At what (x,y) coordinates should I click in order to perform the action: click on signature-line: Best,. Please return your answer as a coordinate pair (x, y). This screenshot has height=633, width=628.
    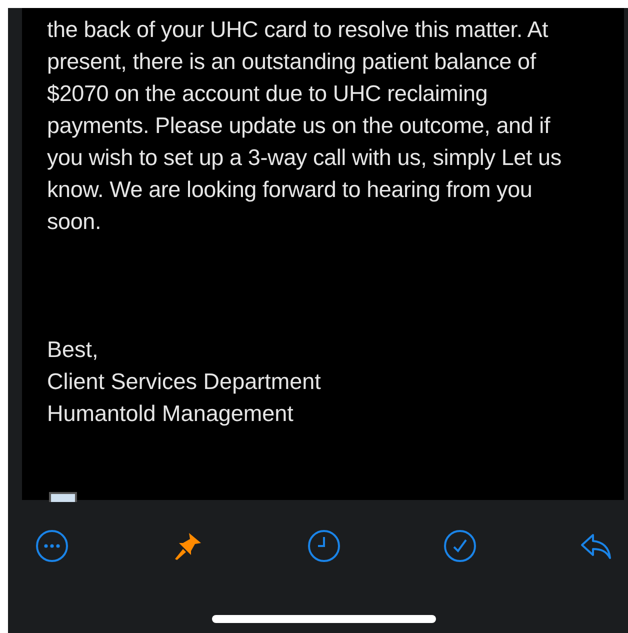
    Looking at the image, I should click on (72, 350).